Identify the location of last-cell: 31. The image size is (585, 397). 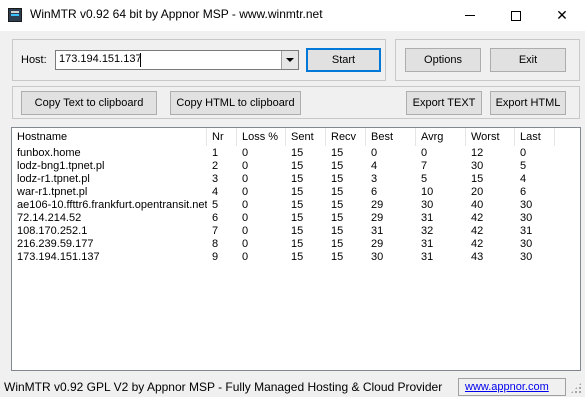
(526, 231).